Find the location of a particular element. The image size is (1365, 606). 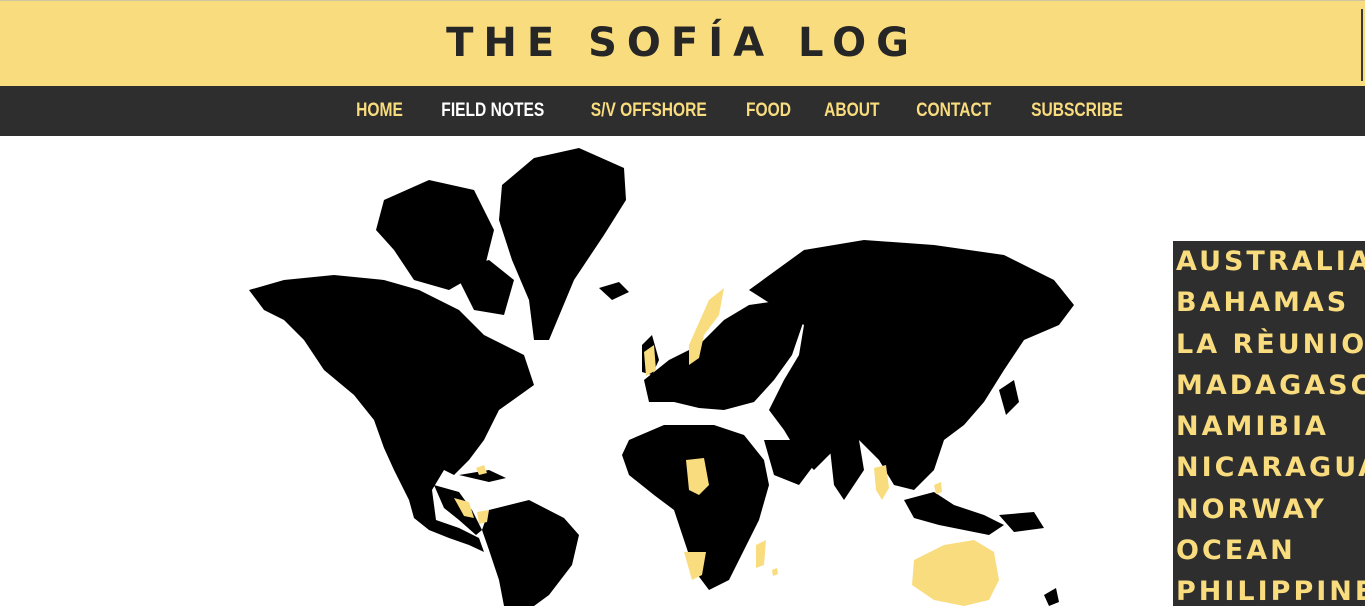

land-new-guinea is located at coordinates (1021, 522).